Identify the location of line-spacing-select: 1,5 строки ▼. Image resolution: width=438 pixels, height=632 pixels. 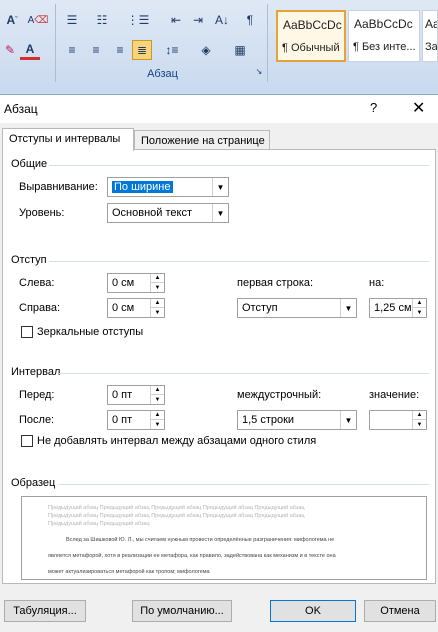
(297, 420).